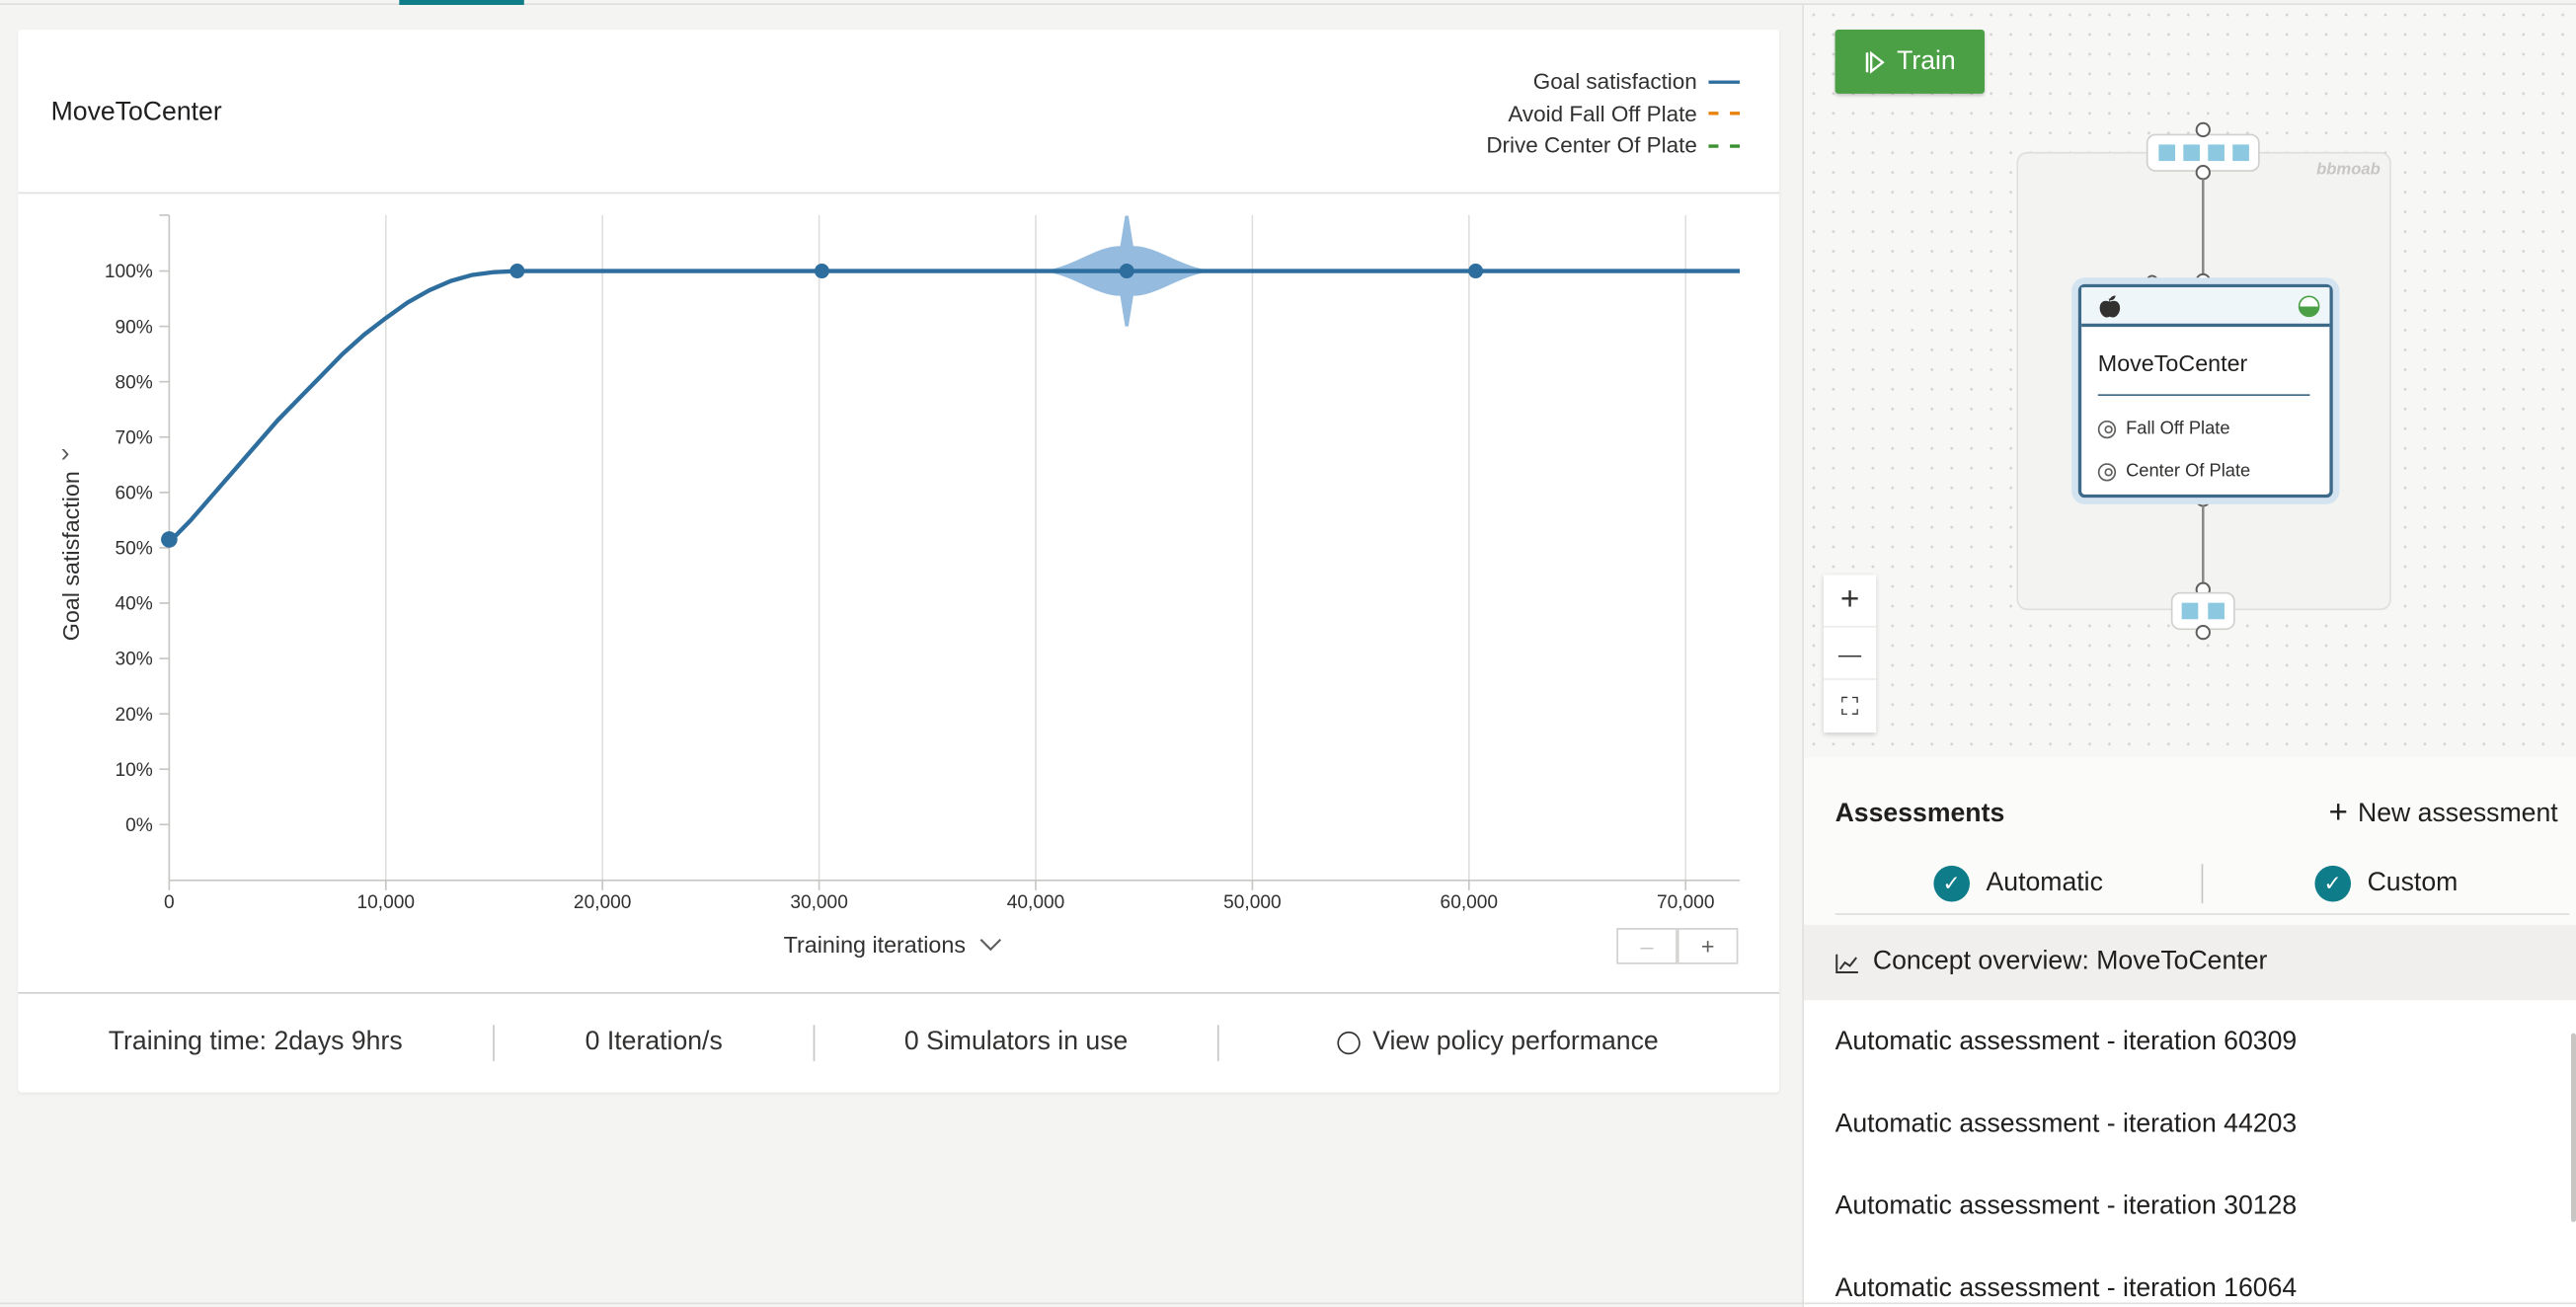  What do you see at coordinates (603, 902) in the screenshot?
I see `x-tick-label: 20,000` at bounding box center [603, 902].